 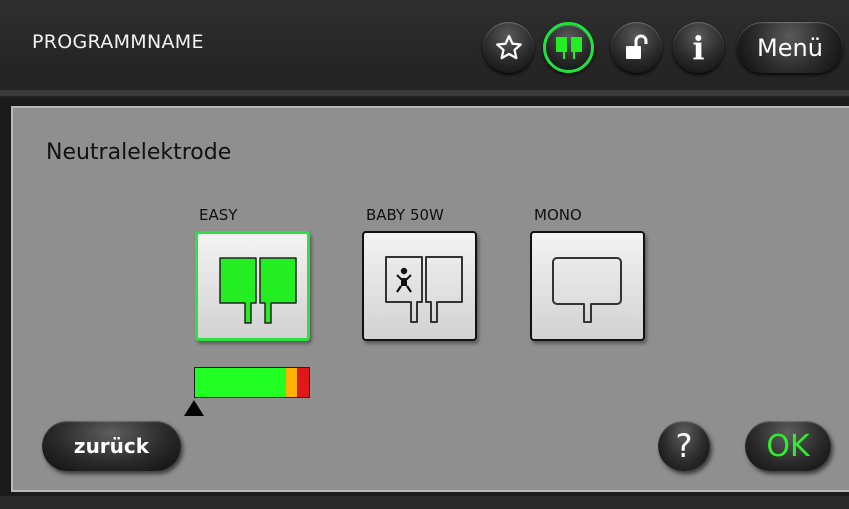 What do you see at coordinates (424, 502) in the screenshot?
I see `bottom-bar` at bounding box center [424, 502].